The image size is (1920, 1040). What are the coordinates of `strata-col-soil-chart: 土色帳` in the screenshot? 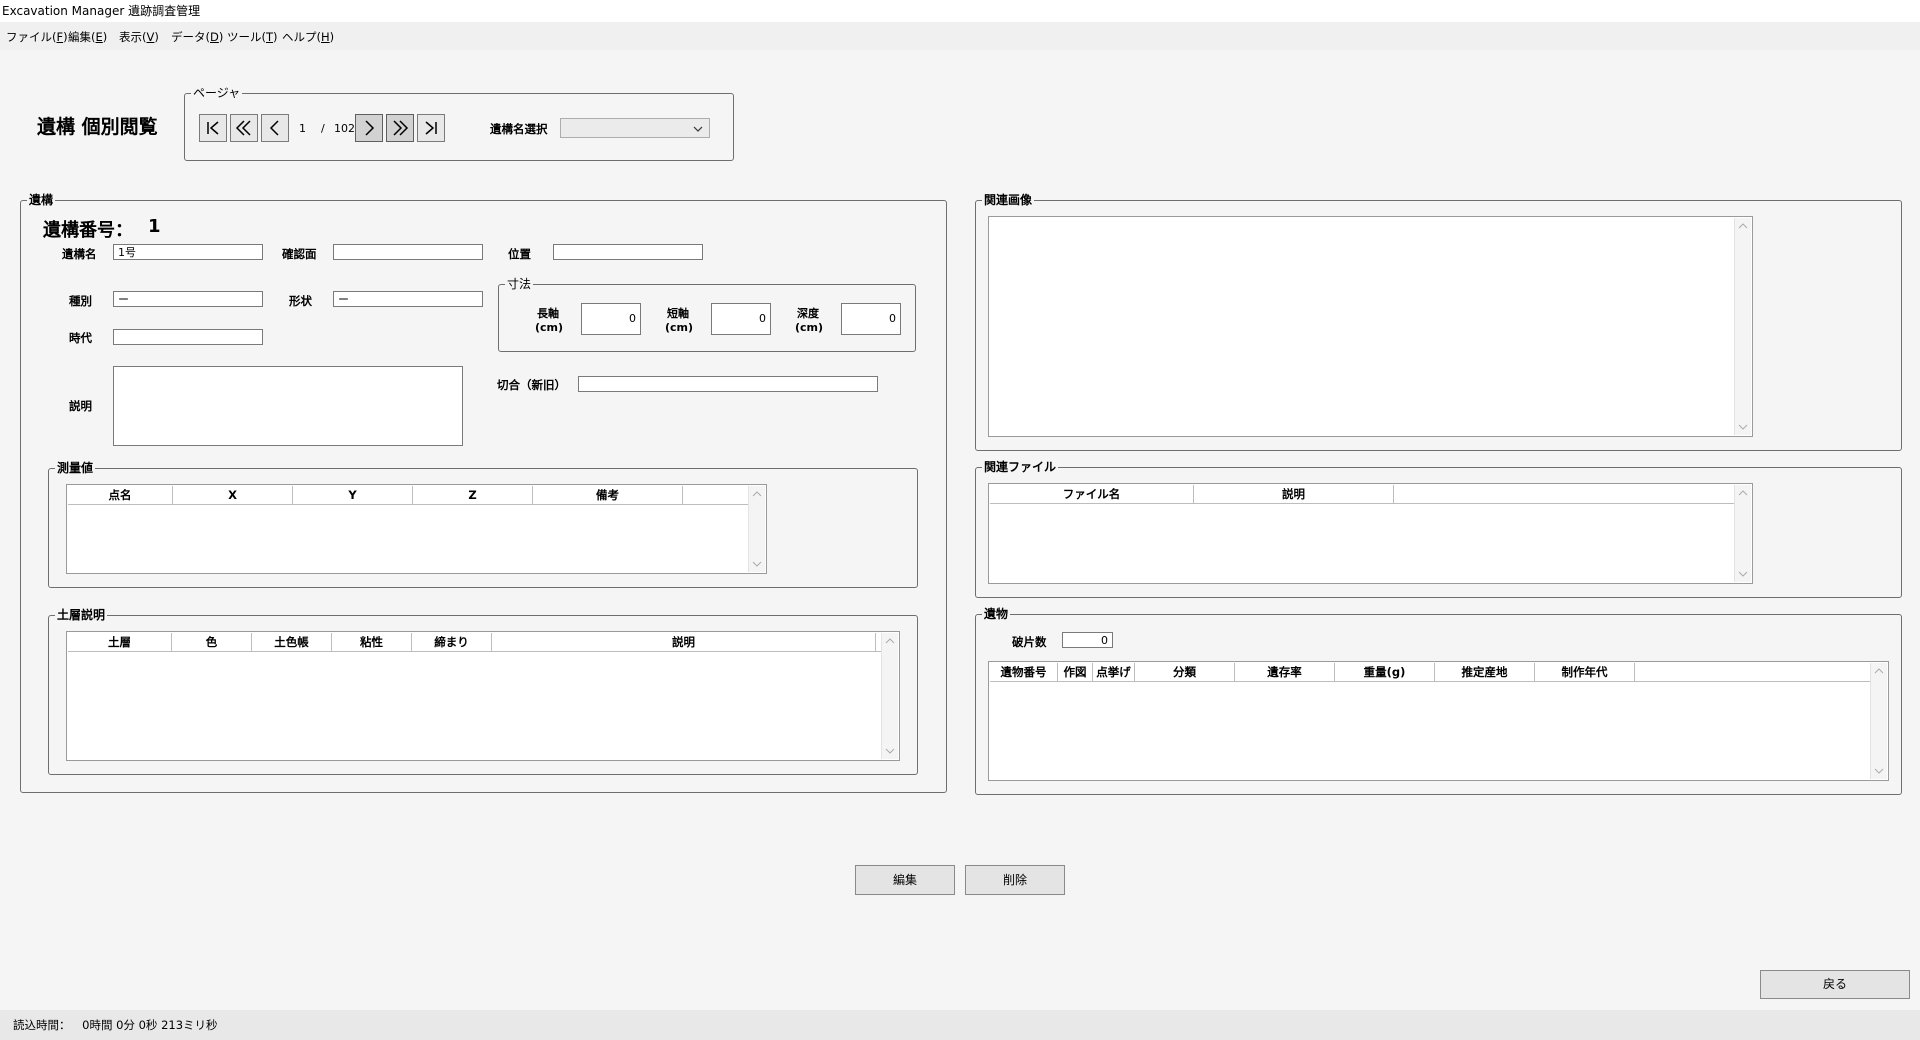 It's located at (292, 642).